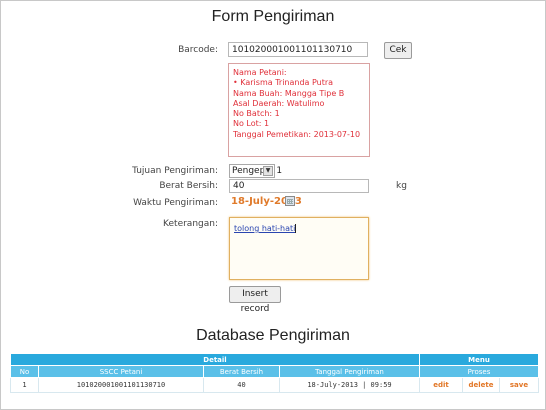 This screenshot has width=546, height=410. What do you see at coordinates (175, 203) in the screenshot?
I see `waktu-label: Waktu Pengiriman:` at bounding box center [175, 203].